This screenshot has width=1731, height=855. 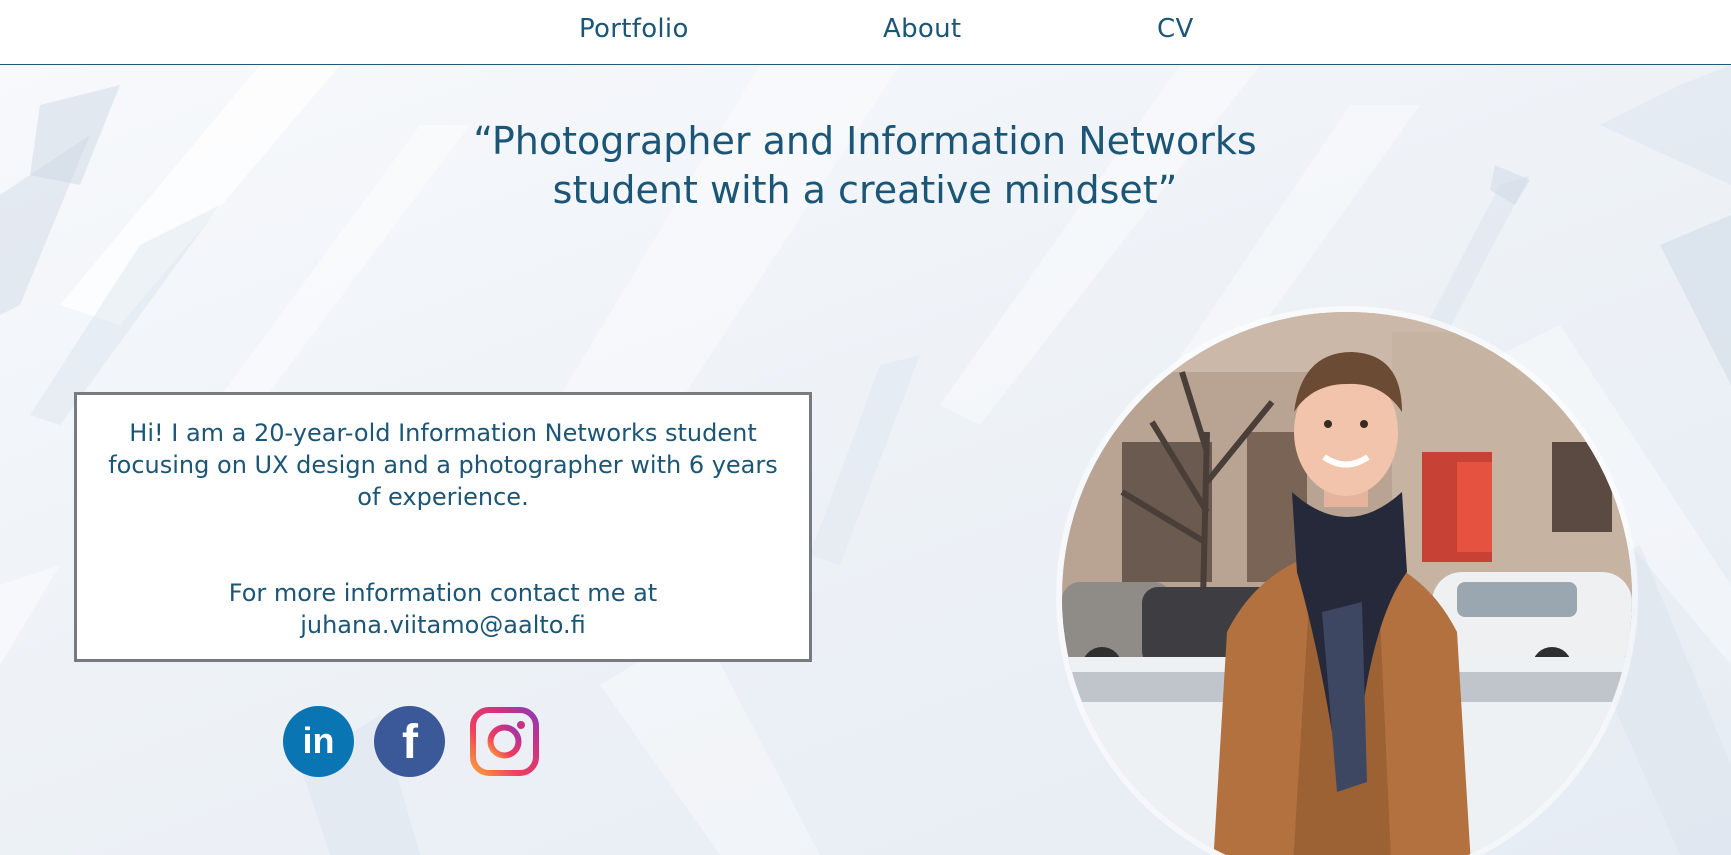 I want to click on facebook-icon: f, so click(x=409, y=741).